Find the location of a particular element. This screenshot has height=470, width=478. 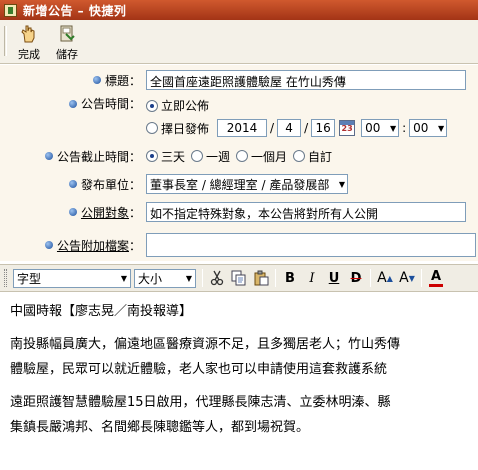

unit-label-wrap: 發布單位： is located at coordinates (104, 184).